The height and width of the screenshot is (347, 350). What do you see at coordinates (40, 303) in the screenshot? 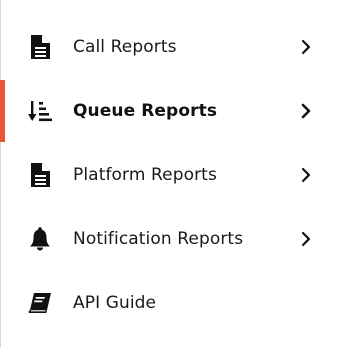
I see `book-icon` at bounding box center [40, 303].